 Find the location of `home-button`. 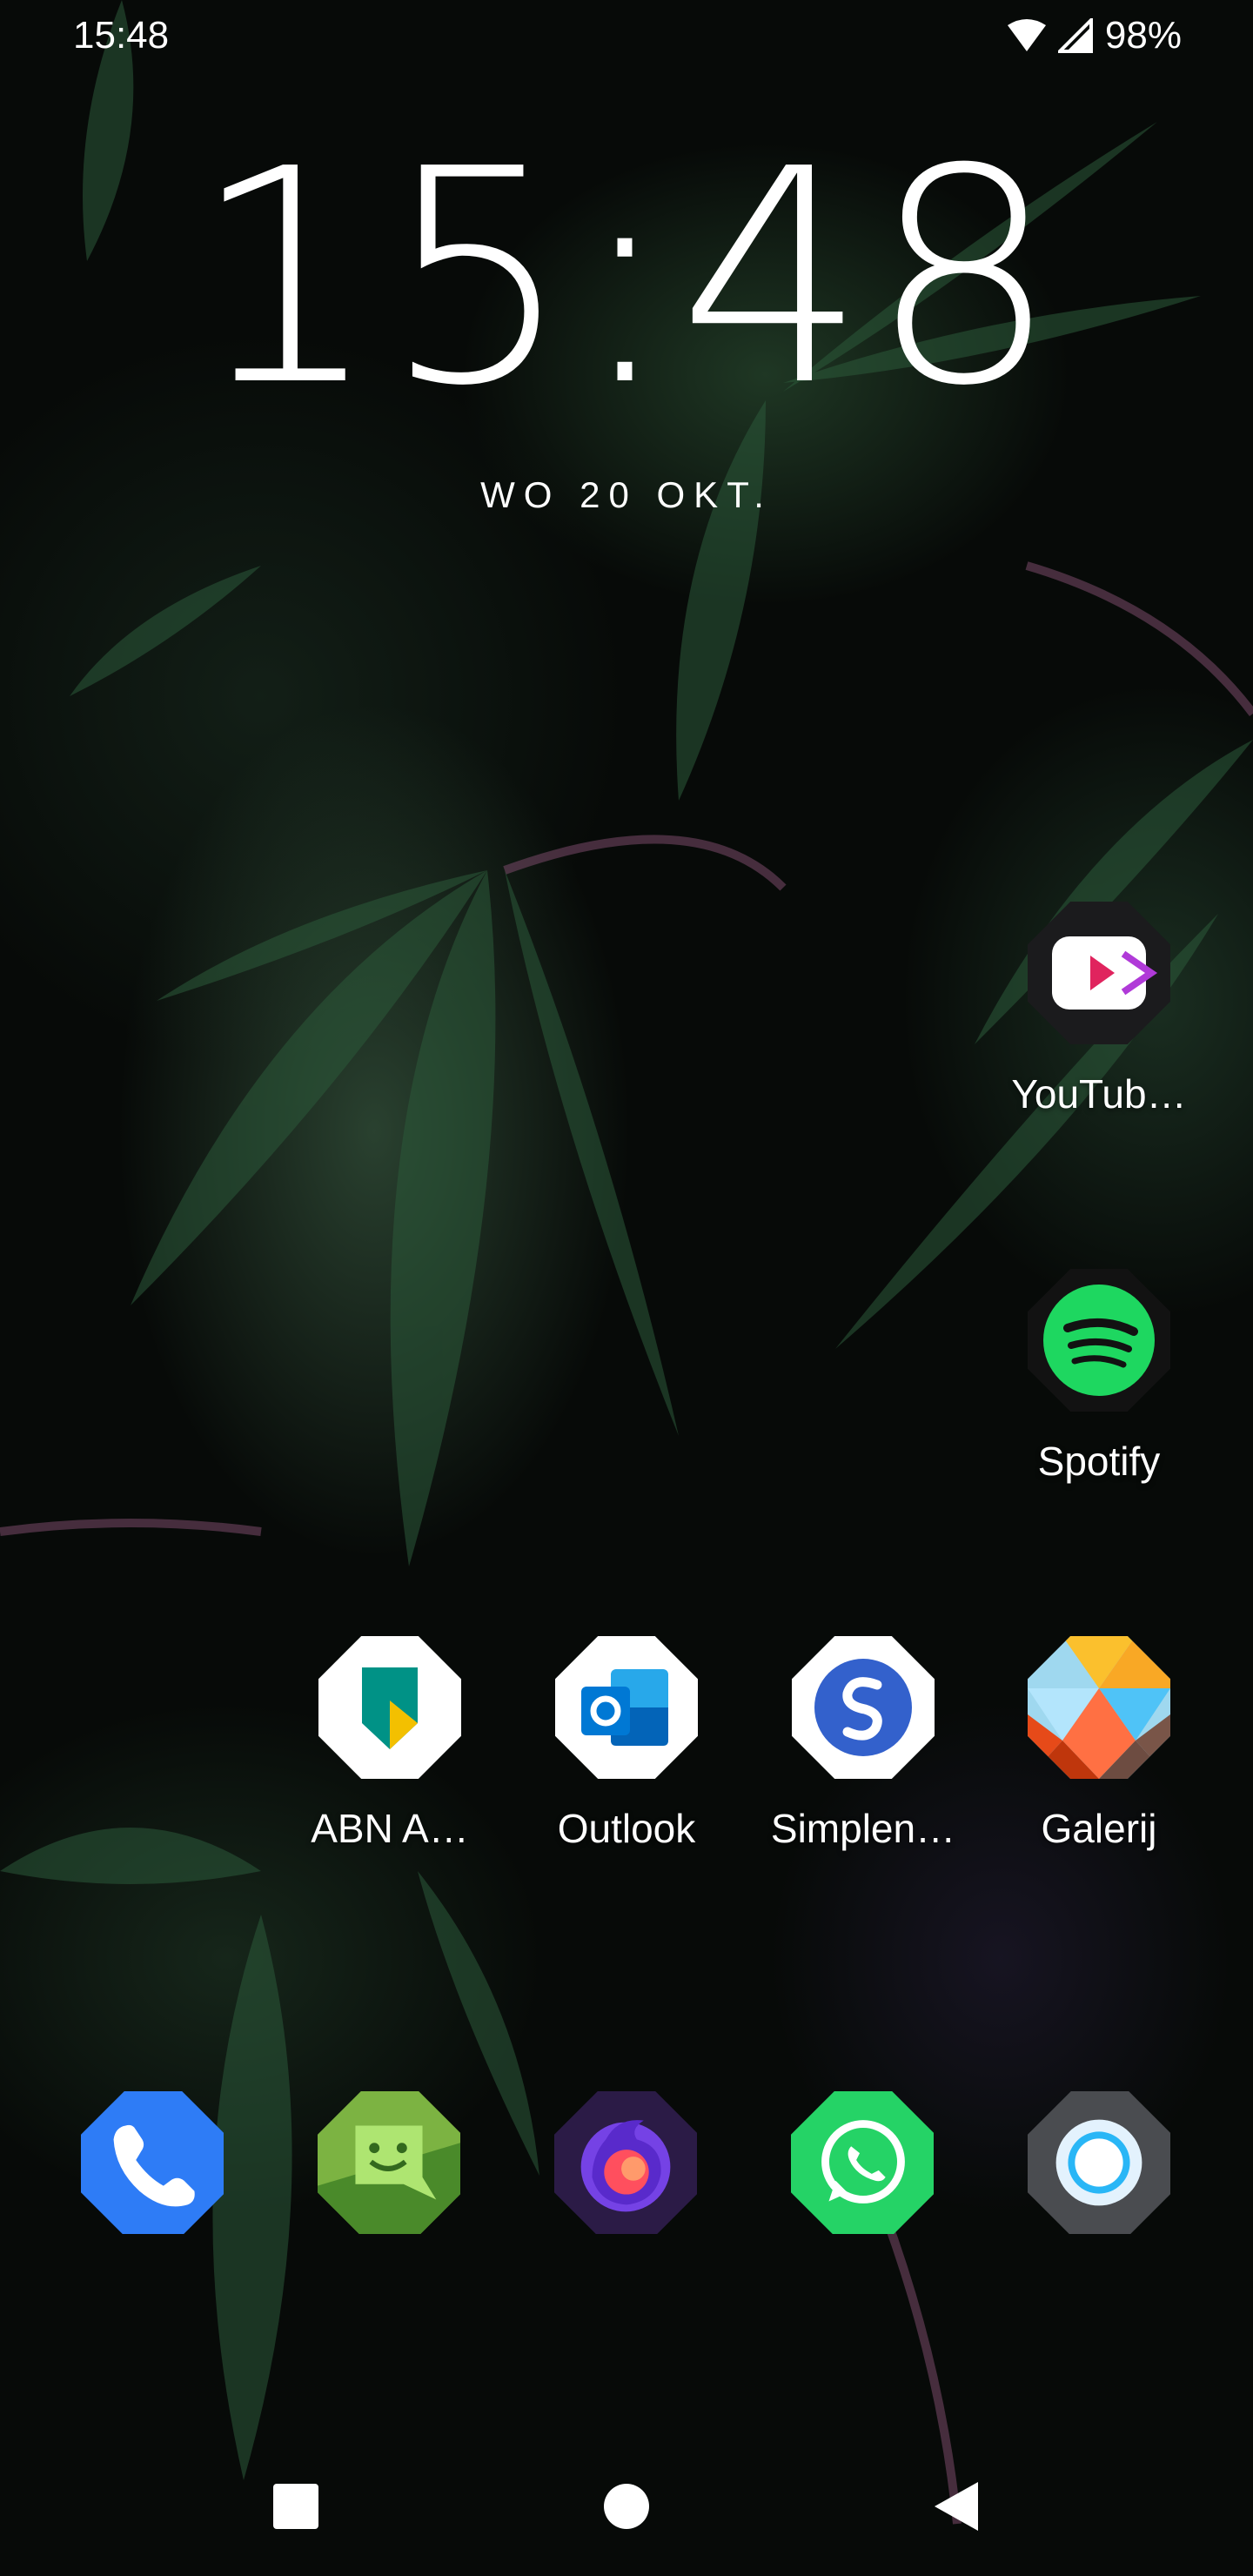

home-button is located at coordinates (626, 2506).